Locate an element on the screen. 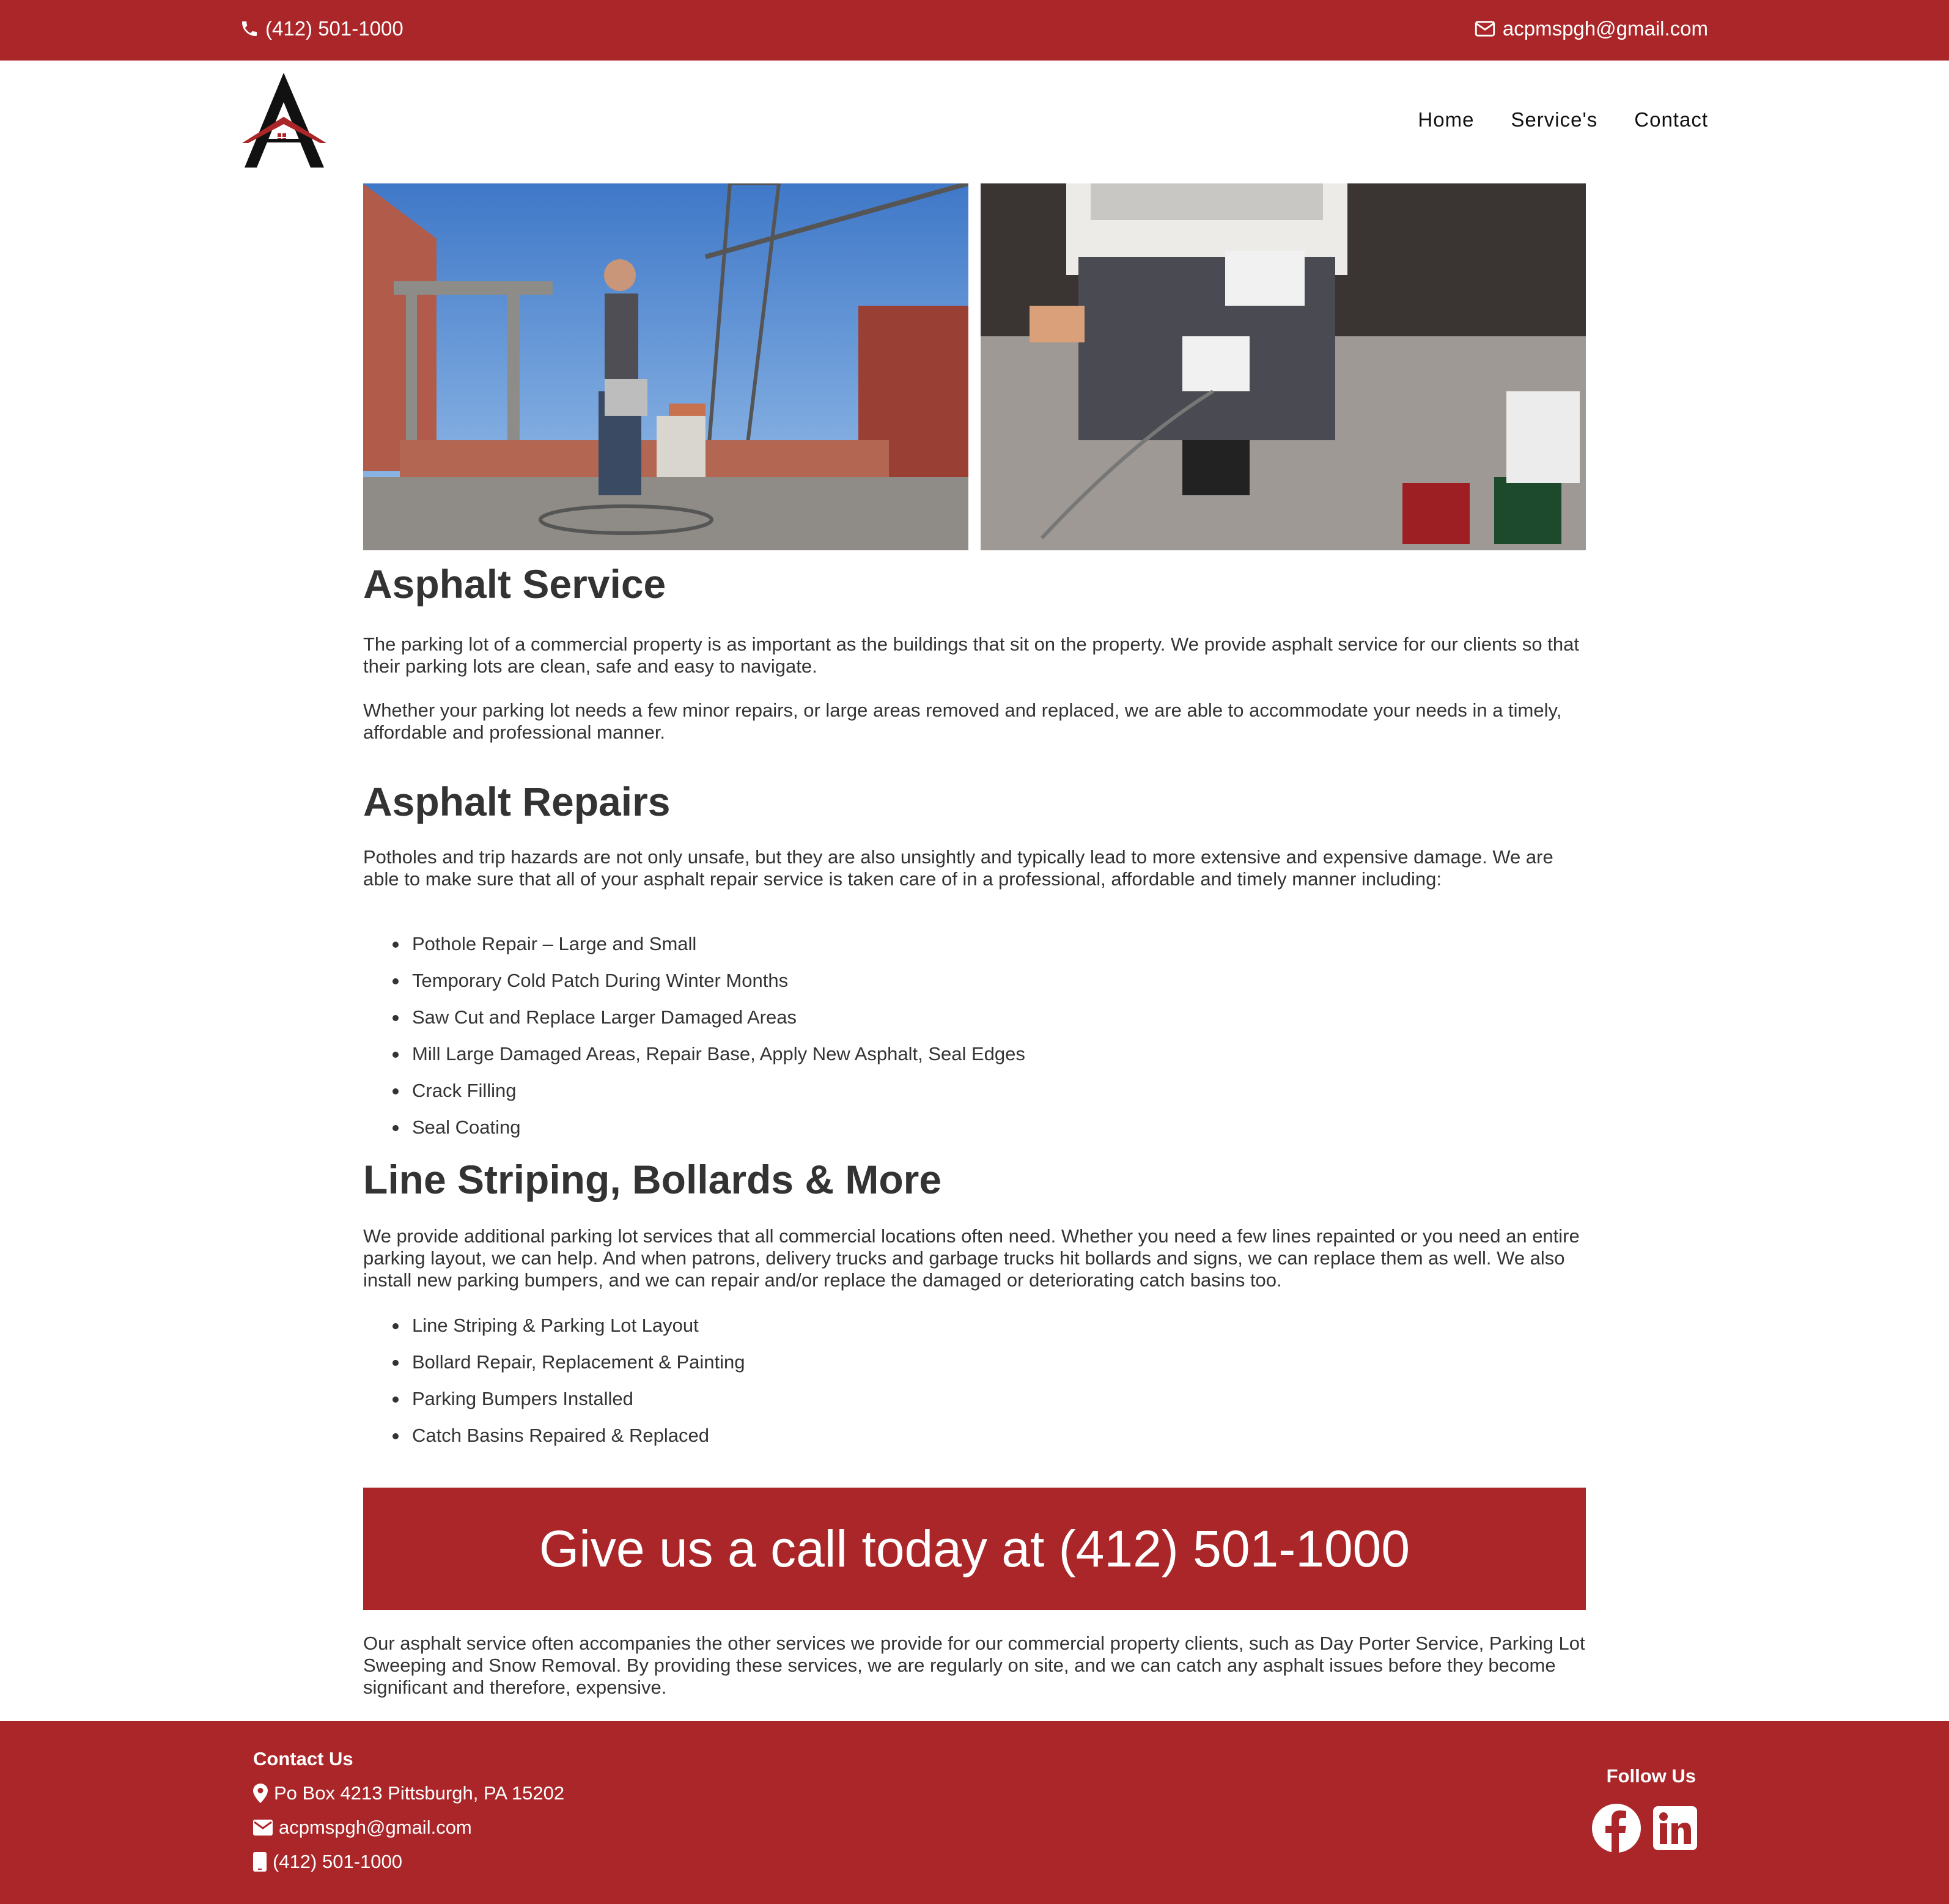 This screenshot has width=1949, height=1904. footer-address: Po Box 4213 Pittsburgh, PA 15202 is located at coordinates (409, 1793).